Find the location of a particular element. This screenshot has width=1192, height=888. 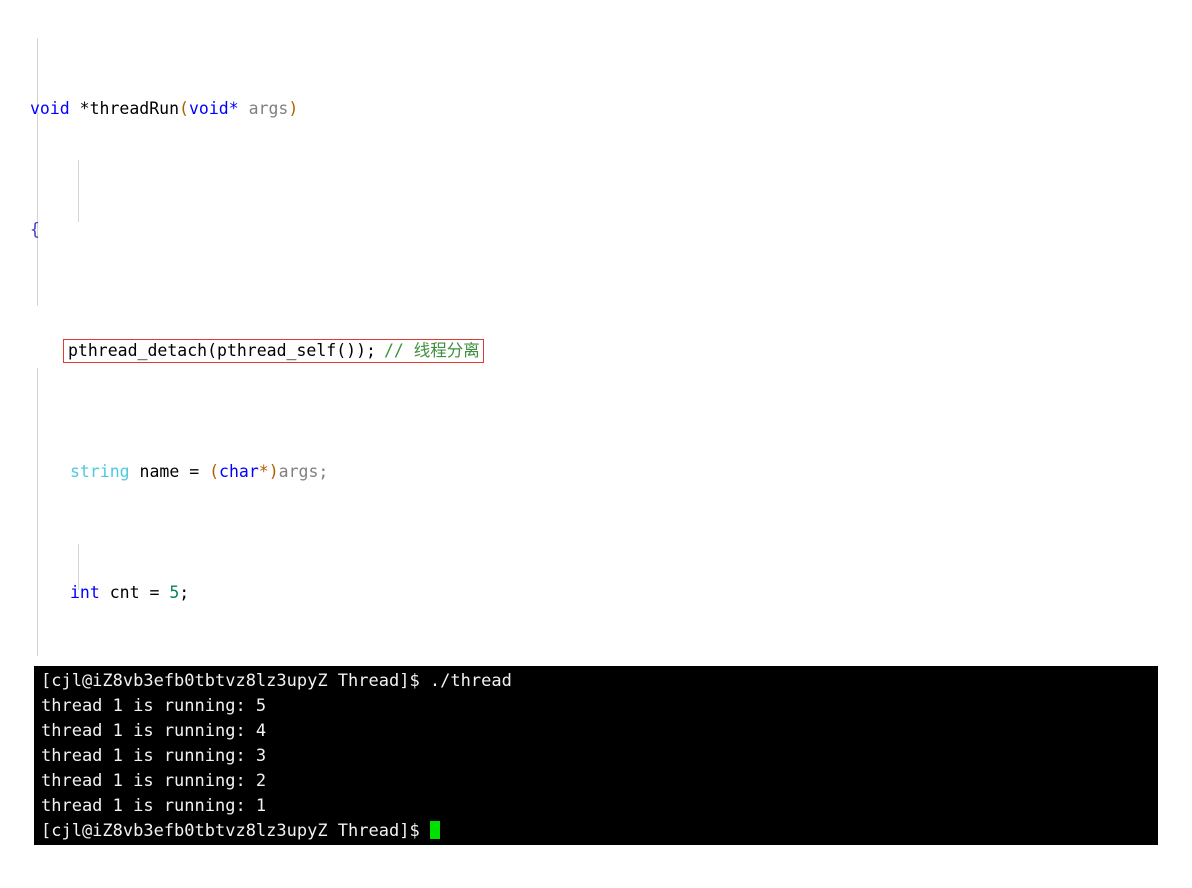

terminal-line: thread 1 is running: 4 is located at coordinates (154, 731).